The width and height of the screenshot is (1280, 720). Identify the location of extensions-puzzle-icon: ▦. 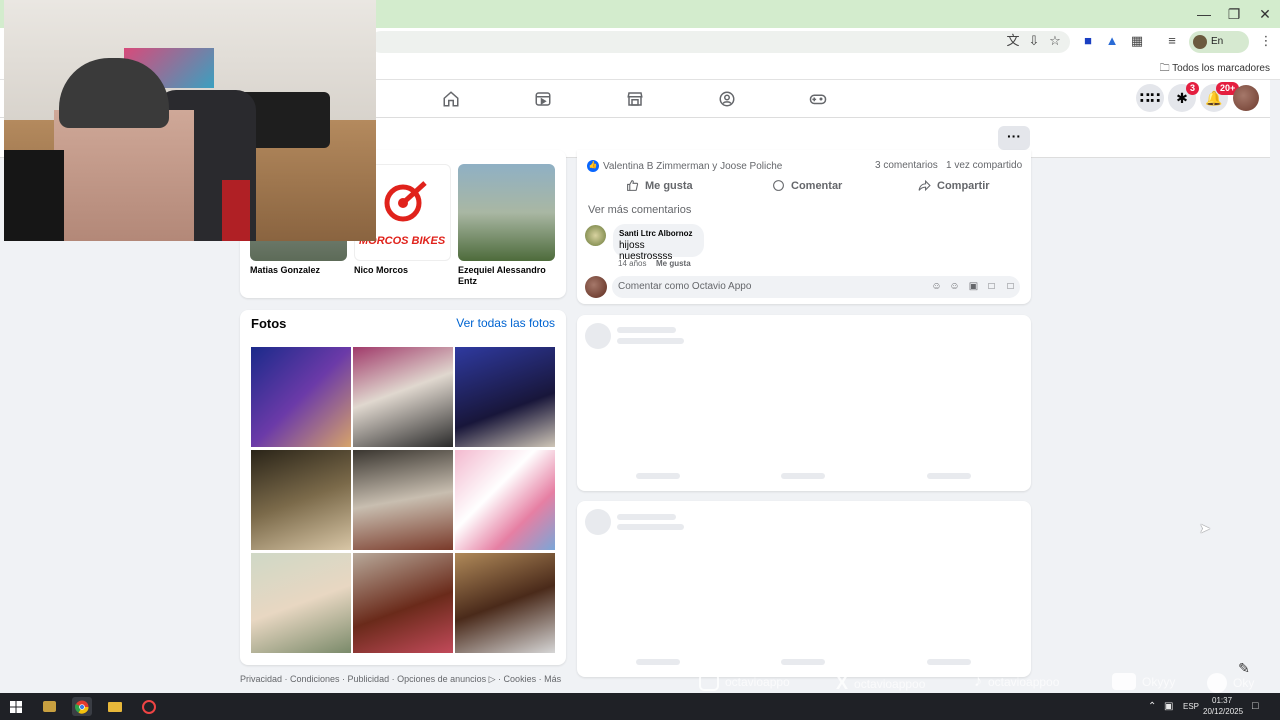
(1137, 41).